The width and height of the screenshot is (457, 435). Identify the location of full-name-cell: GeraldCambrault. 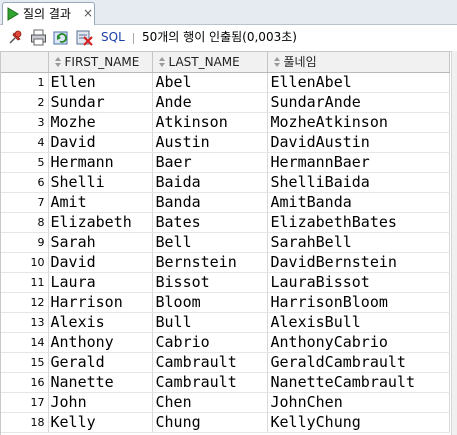
(358, 362).